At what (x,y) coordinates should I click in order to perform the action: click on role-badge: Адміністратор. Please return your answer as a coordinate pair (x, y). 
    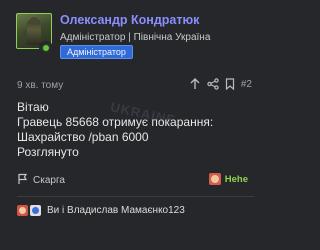
    Looking at the image, I should click on (96, 52).